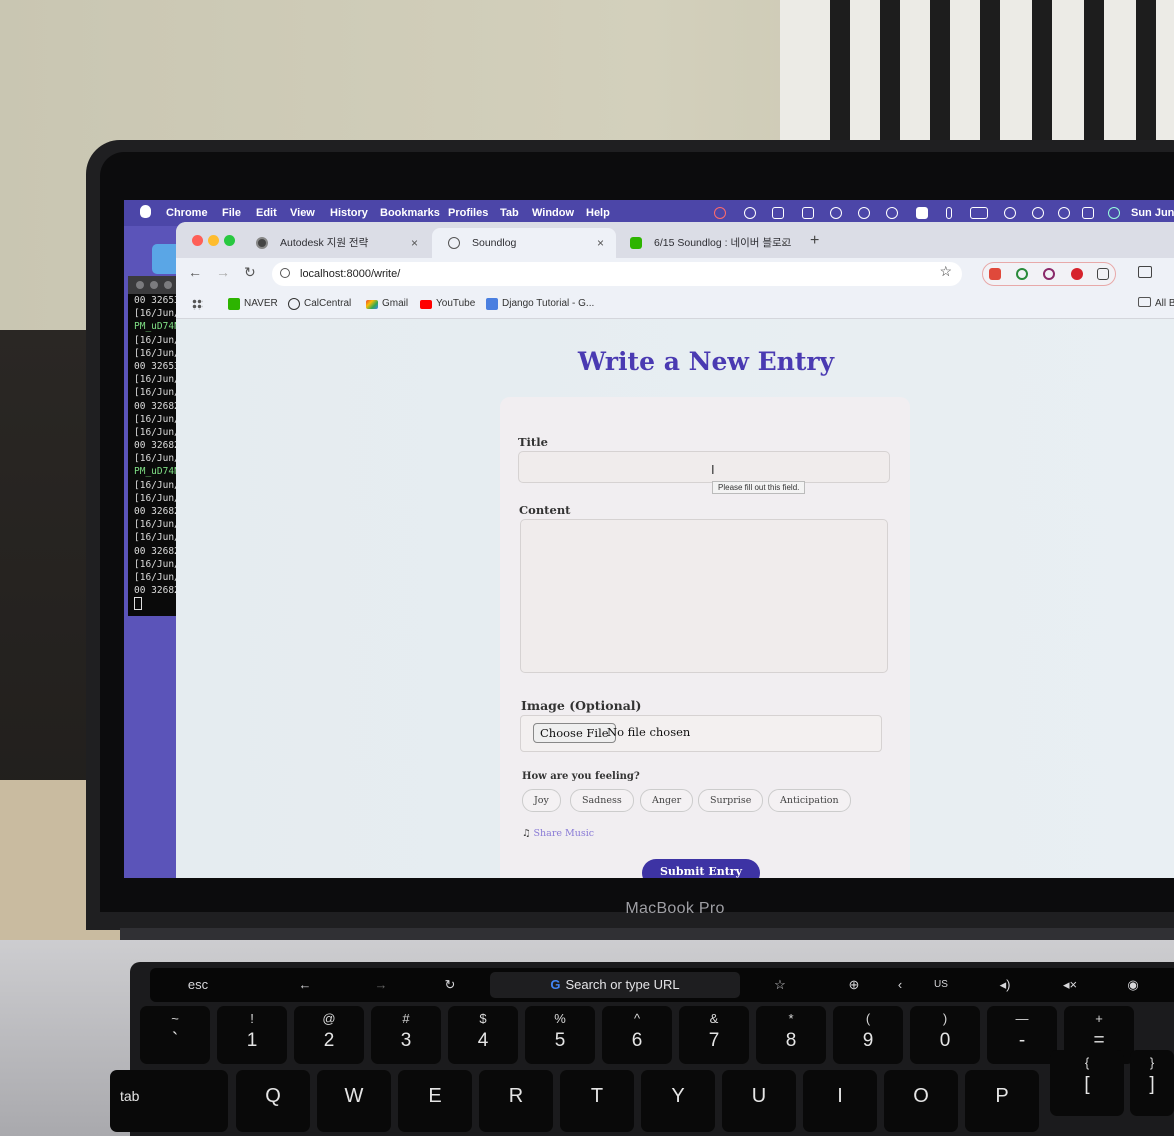 Image resolution: width=1174 pixels, height=1136 pixels. What do you see at coordinates (780, 985) in the screenshot?
I see `touchbar-star-icon: ☆` at bounding box center [780, 985].